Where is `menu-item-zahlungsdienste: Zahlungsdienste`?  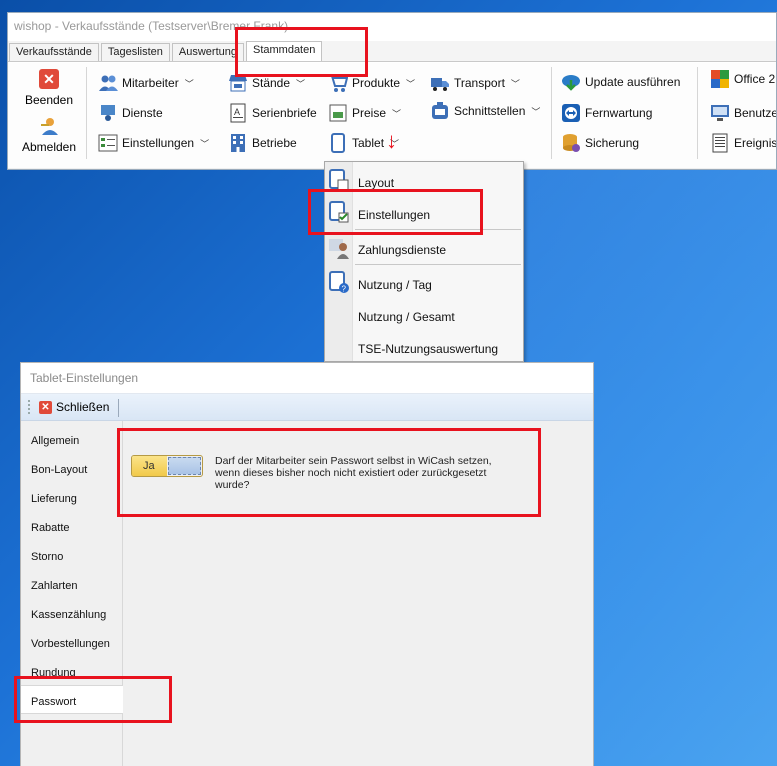 menu-item-zahlungsdienste: Zahlungsdienste is located at coordinates (424, 247).